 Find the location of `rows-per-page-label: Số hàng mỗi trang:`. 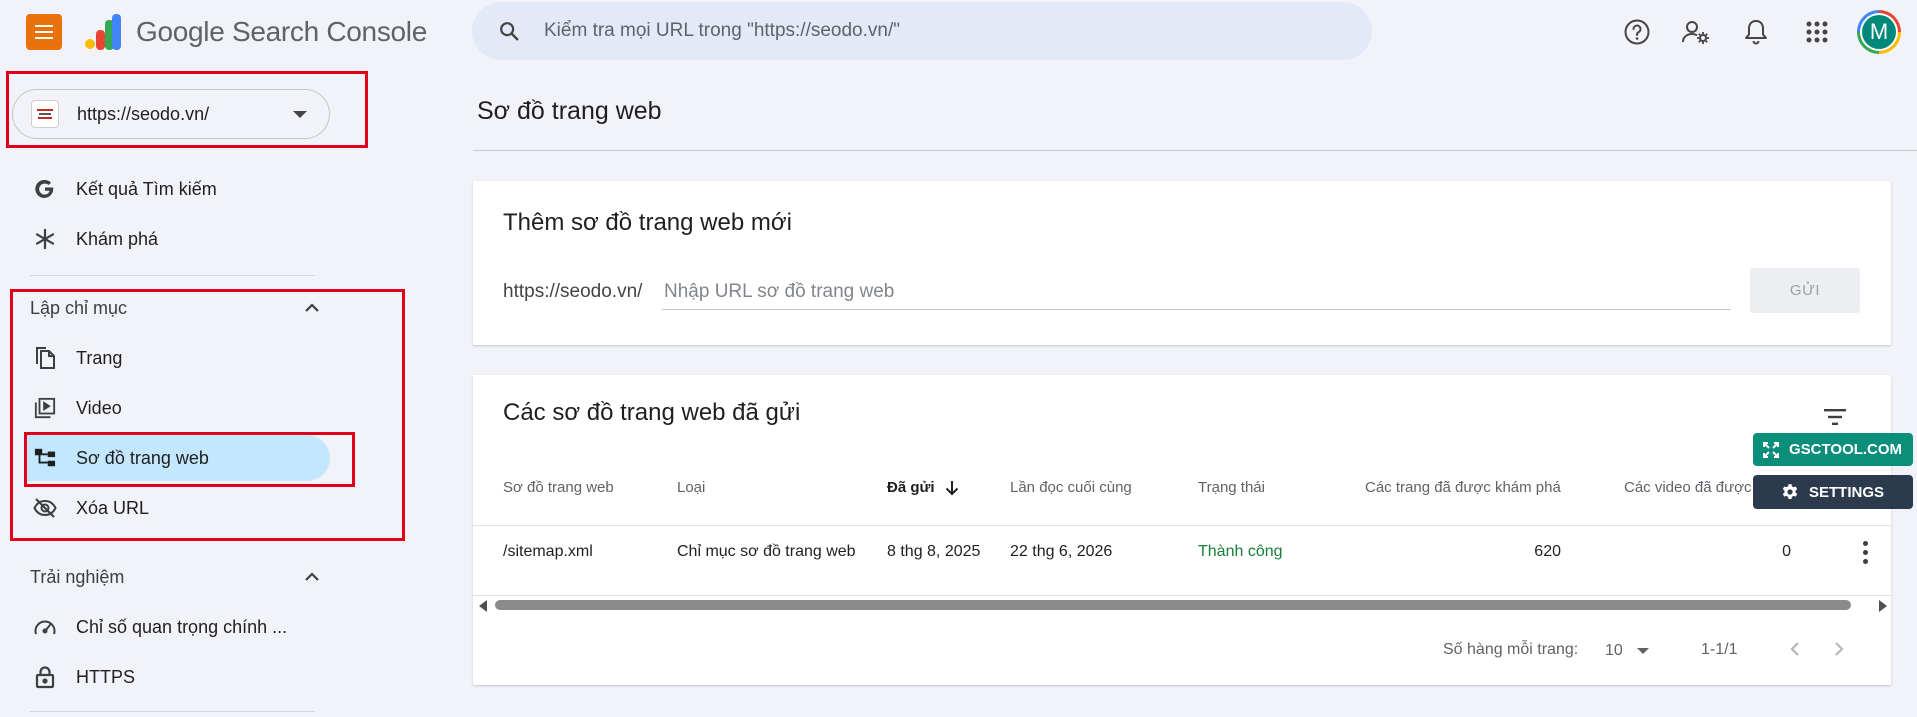

rows-per-page-label: Số hàng mỗi trang: is located at coordinates (1511, 649).